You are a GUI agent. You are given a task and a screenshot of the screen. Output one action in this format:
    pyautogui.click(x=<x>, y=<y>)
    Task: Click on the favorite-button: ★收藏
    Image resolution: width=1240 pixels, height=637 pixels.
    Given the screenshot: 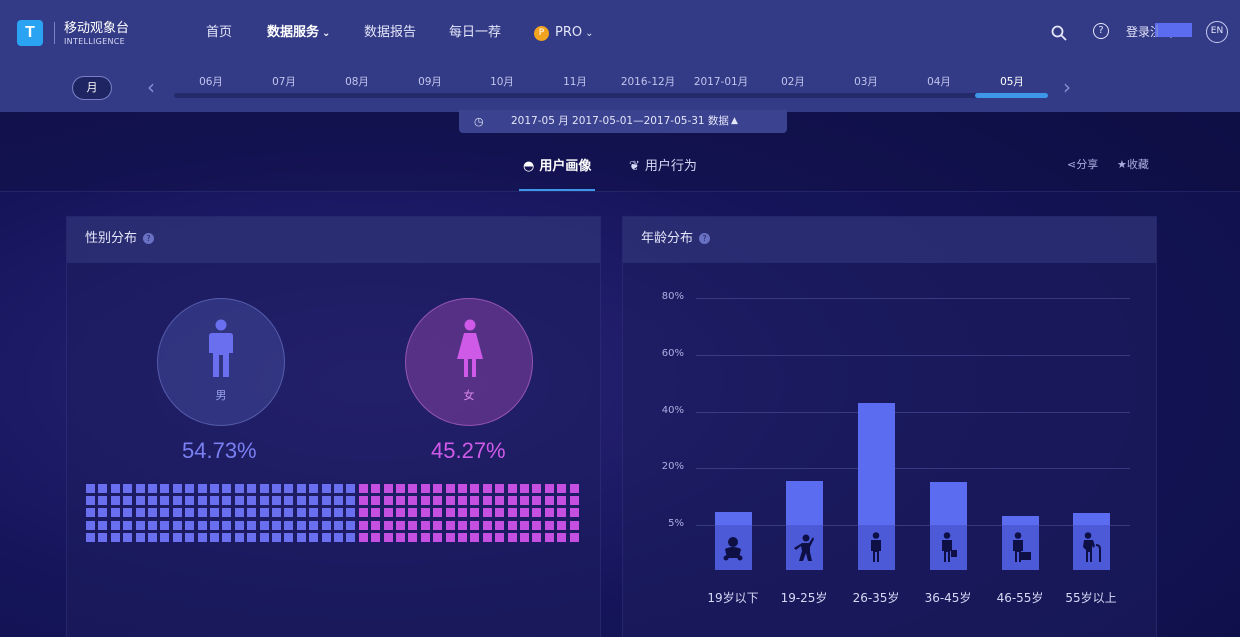 What is the action you would take?
    pyautogui.click(x=1133, y=164)
    